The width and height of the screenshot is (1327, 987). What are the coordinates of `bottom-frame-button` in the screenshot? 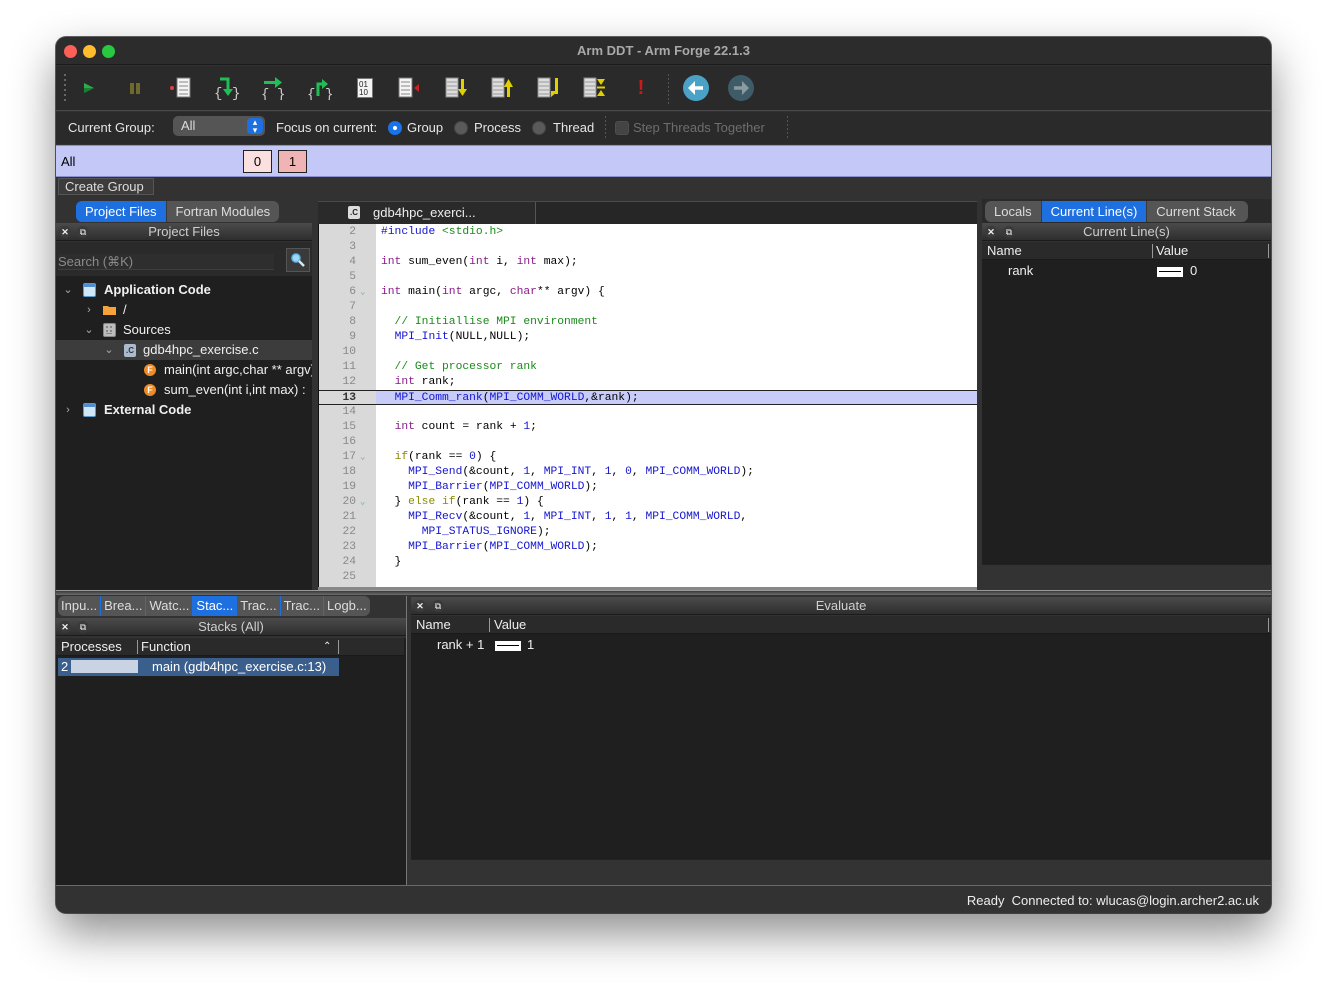 It's located at (549, 88).